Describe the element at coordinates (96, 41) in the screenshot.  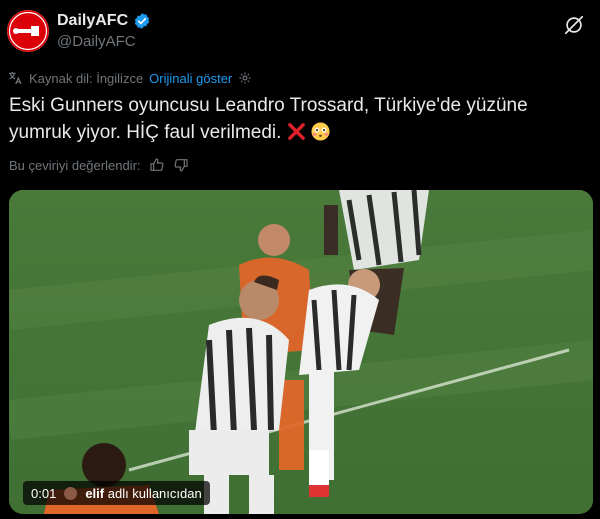
I see `handle: @DailyAFC` at that location.